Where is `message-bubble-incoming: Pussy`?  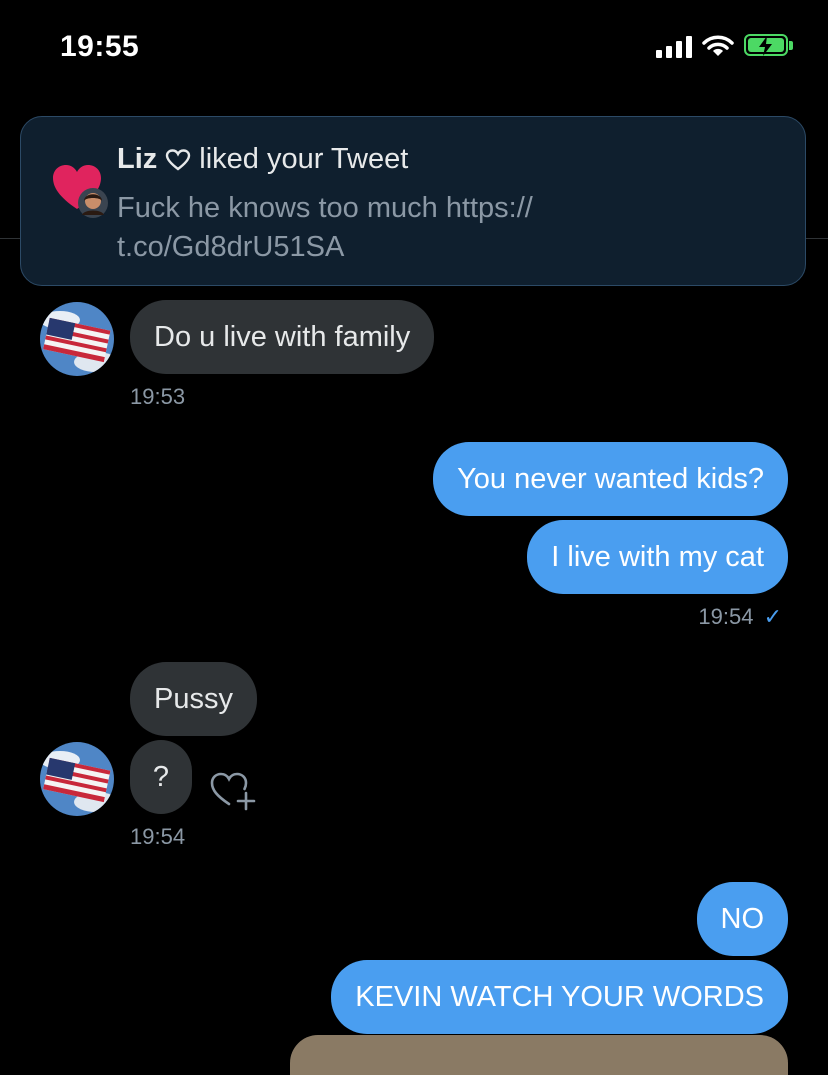
message-bubble-incoming: Pussy is located at coordinates (193, 699).